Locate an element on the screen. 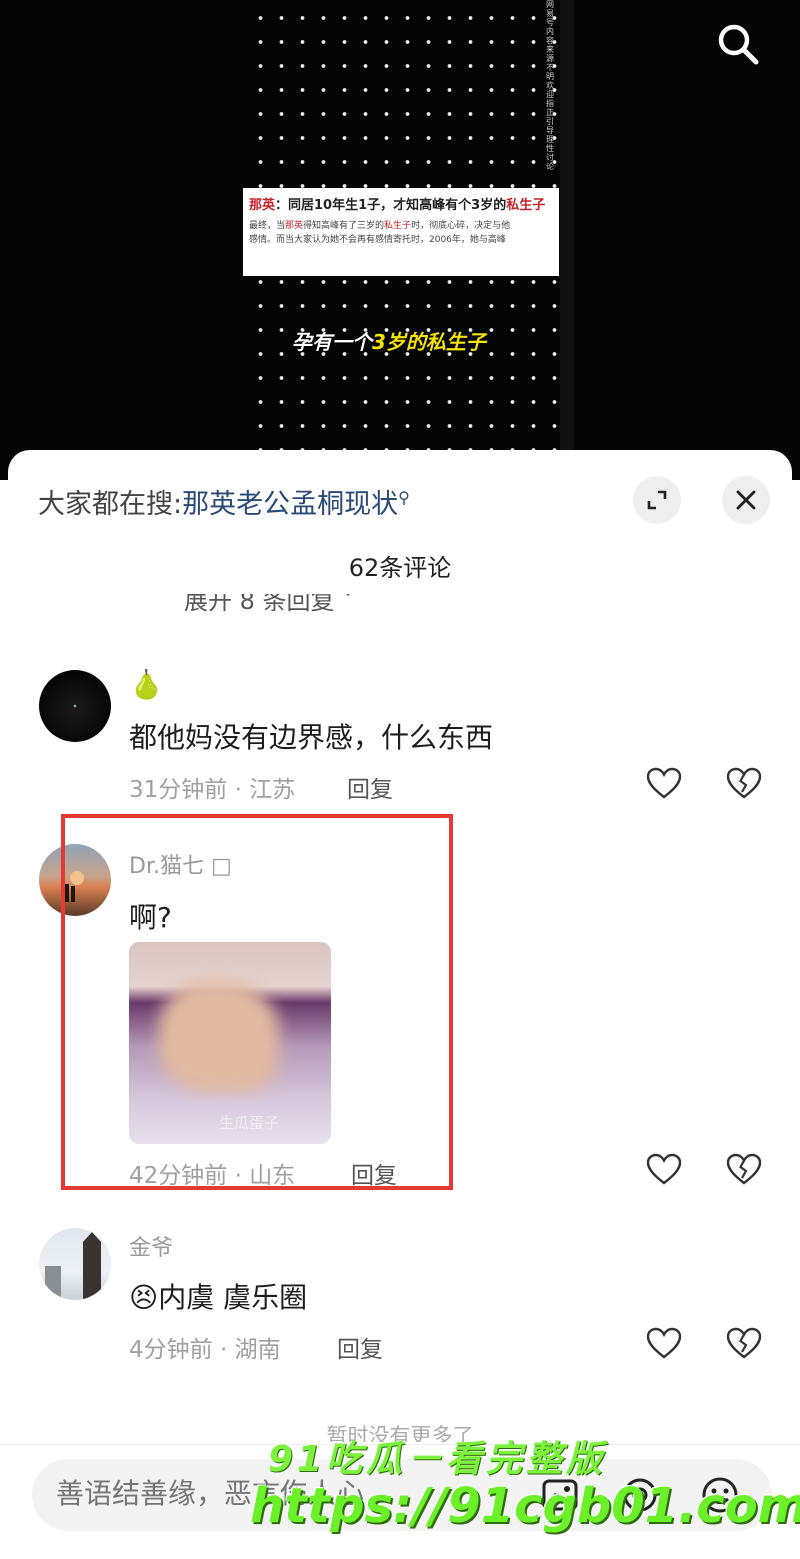 The height and width of the screenshot is (1559, 800). video-subtitle: 孕有一个3岁的私生子 is located at coordinates (389, 342).